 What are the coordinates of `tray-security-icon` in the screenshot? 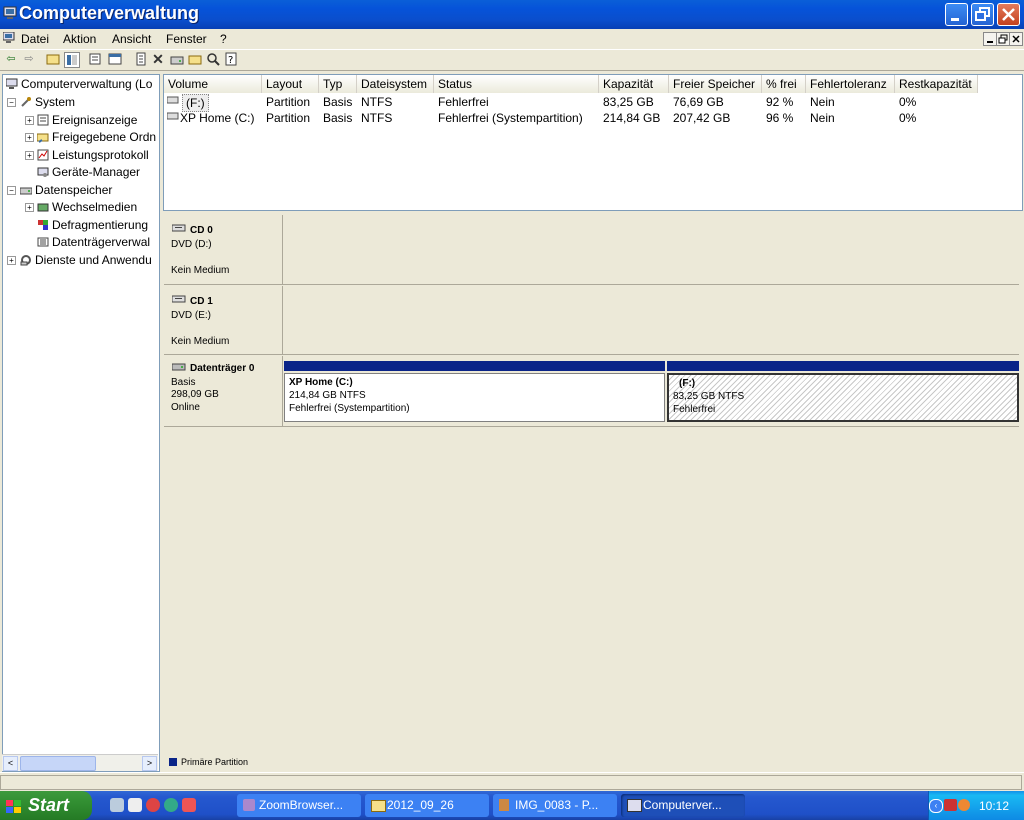 It's located at (950, 805).